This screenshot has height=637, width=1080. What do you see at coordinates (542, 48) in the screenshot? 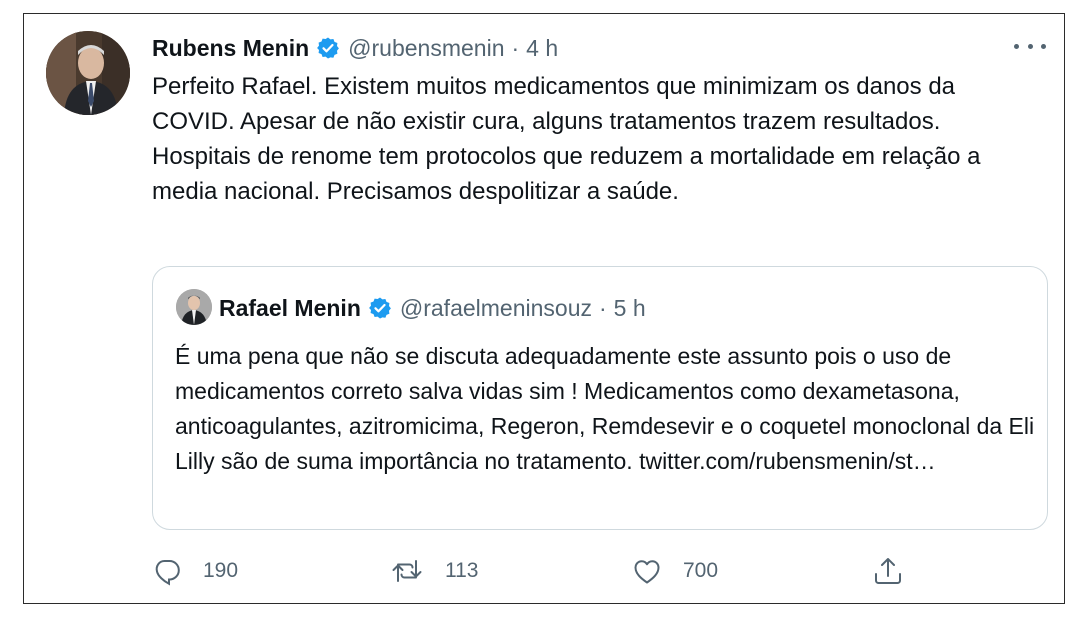
I see `tweet-timestamp: 4 h` at bounding box center [542, 48].